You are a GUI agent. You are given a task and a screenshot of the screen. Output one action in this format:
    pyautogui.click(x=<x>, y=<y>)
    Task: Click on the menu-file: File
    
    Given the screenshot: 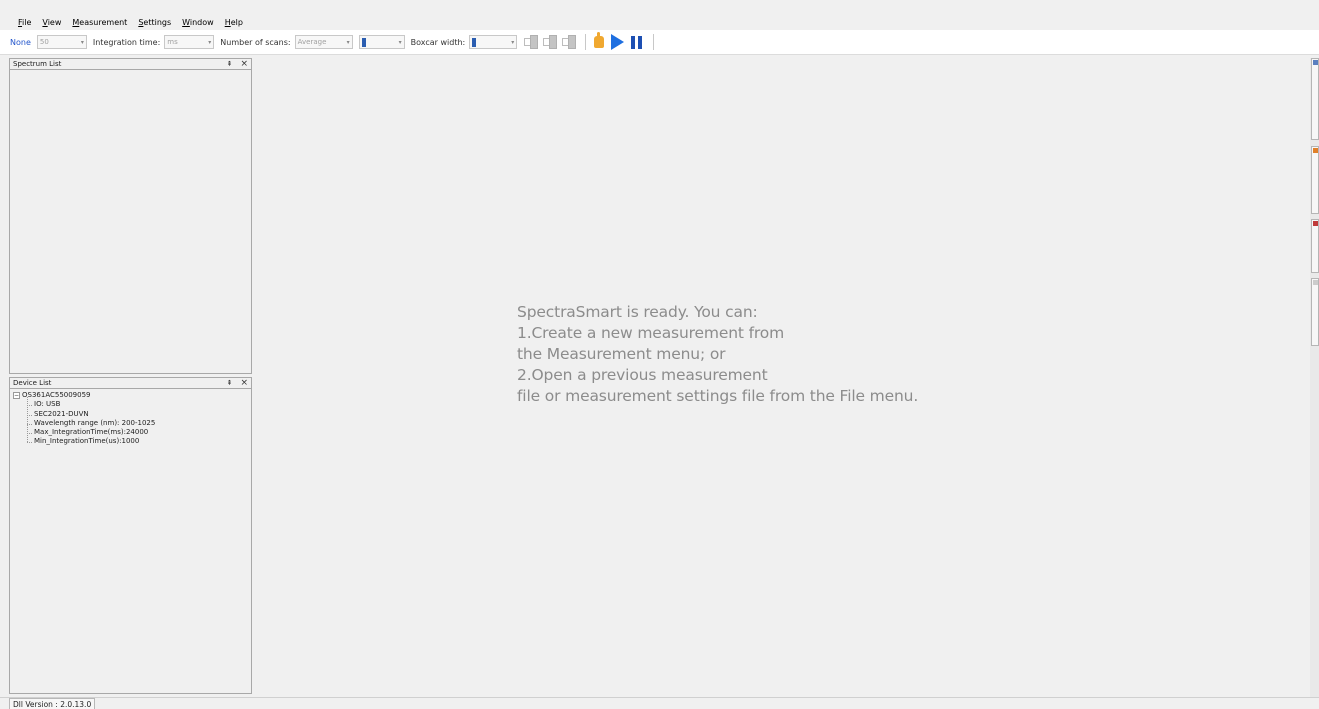 What is the action you would take?
    pyautogui.click(x=24, y=22)
    